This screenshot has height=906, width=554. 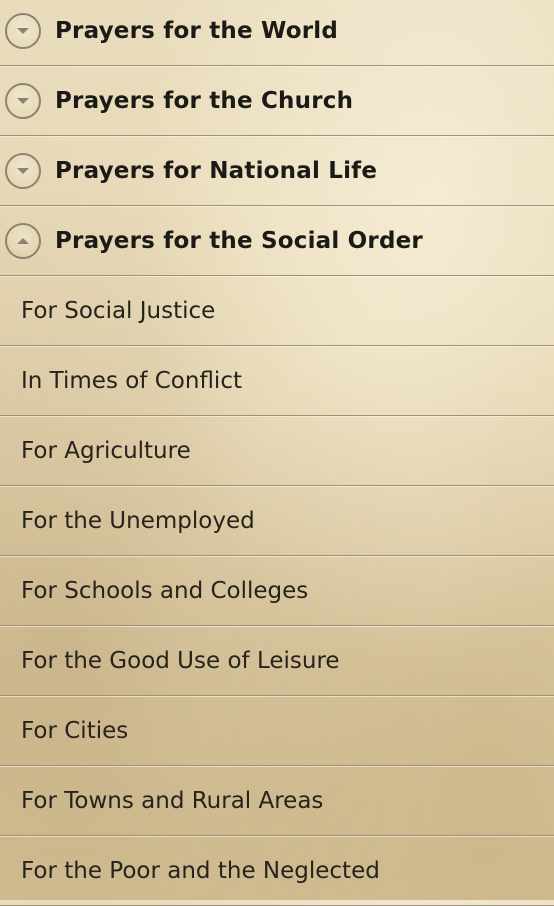 I want to click on list-item-cities: For Cities, so click(x=277, y=731).